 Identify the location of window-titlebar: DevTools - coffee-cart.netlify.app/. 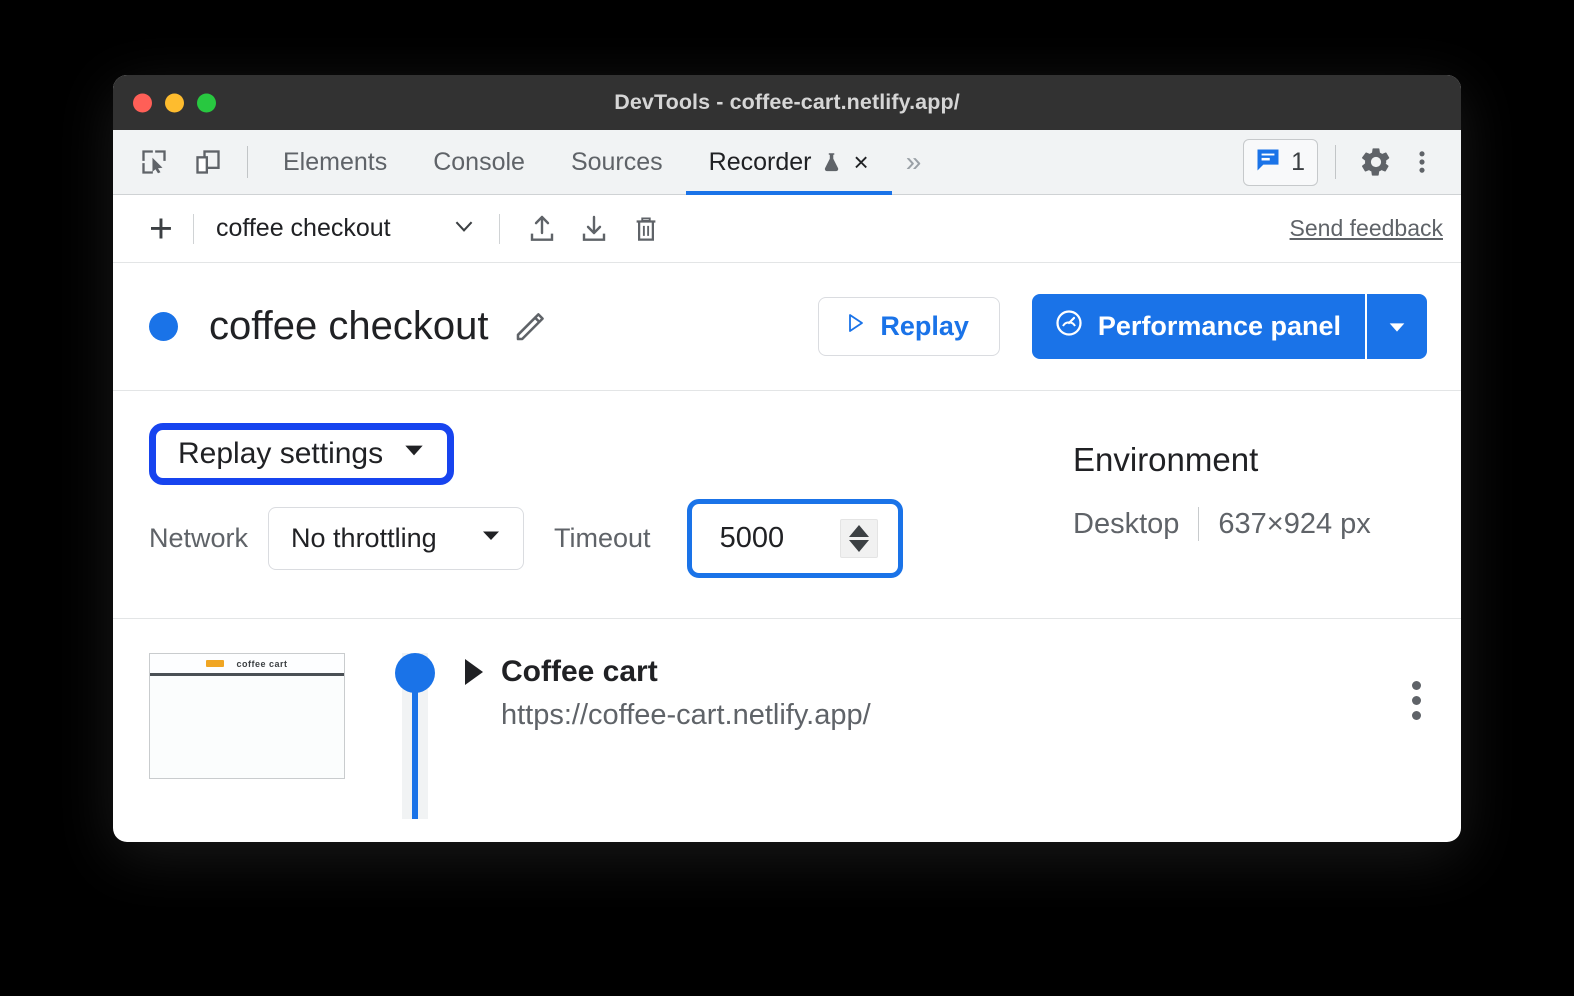
(787, 102).